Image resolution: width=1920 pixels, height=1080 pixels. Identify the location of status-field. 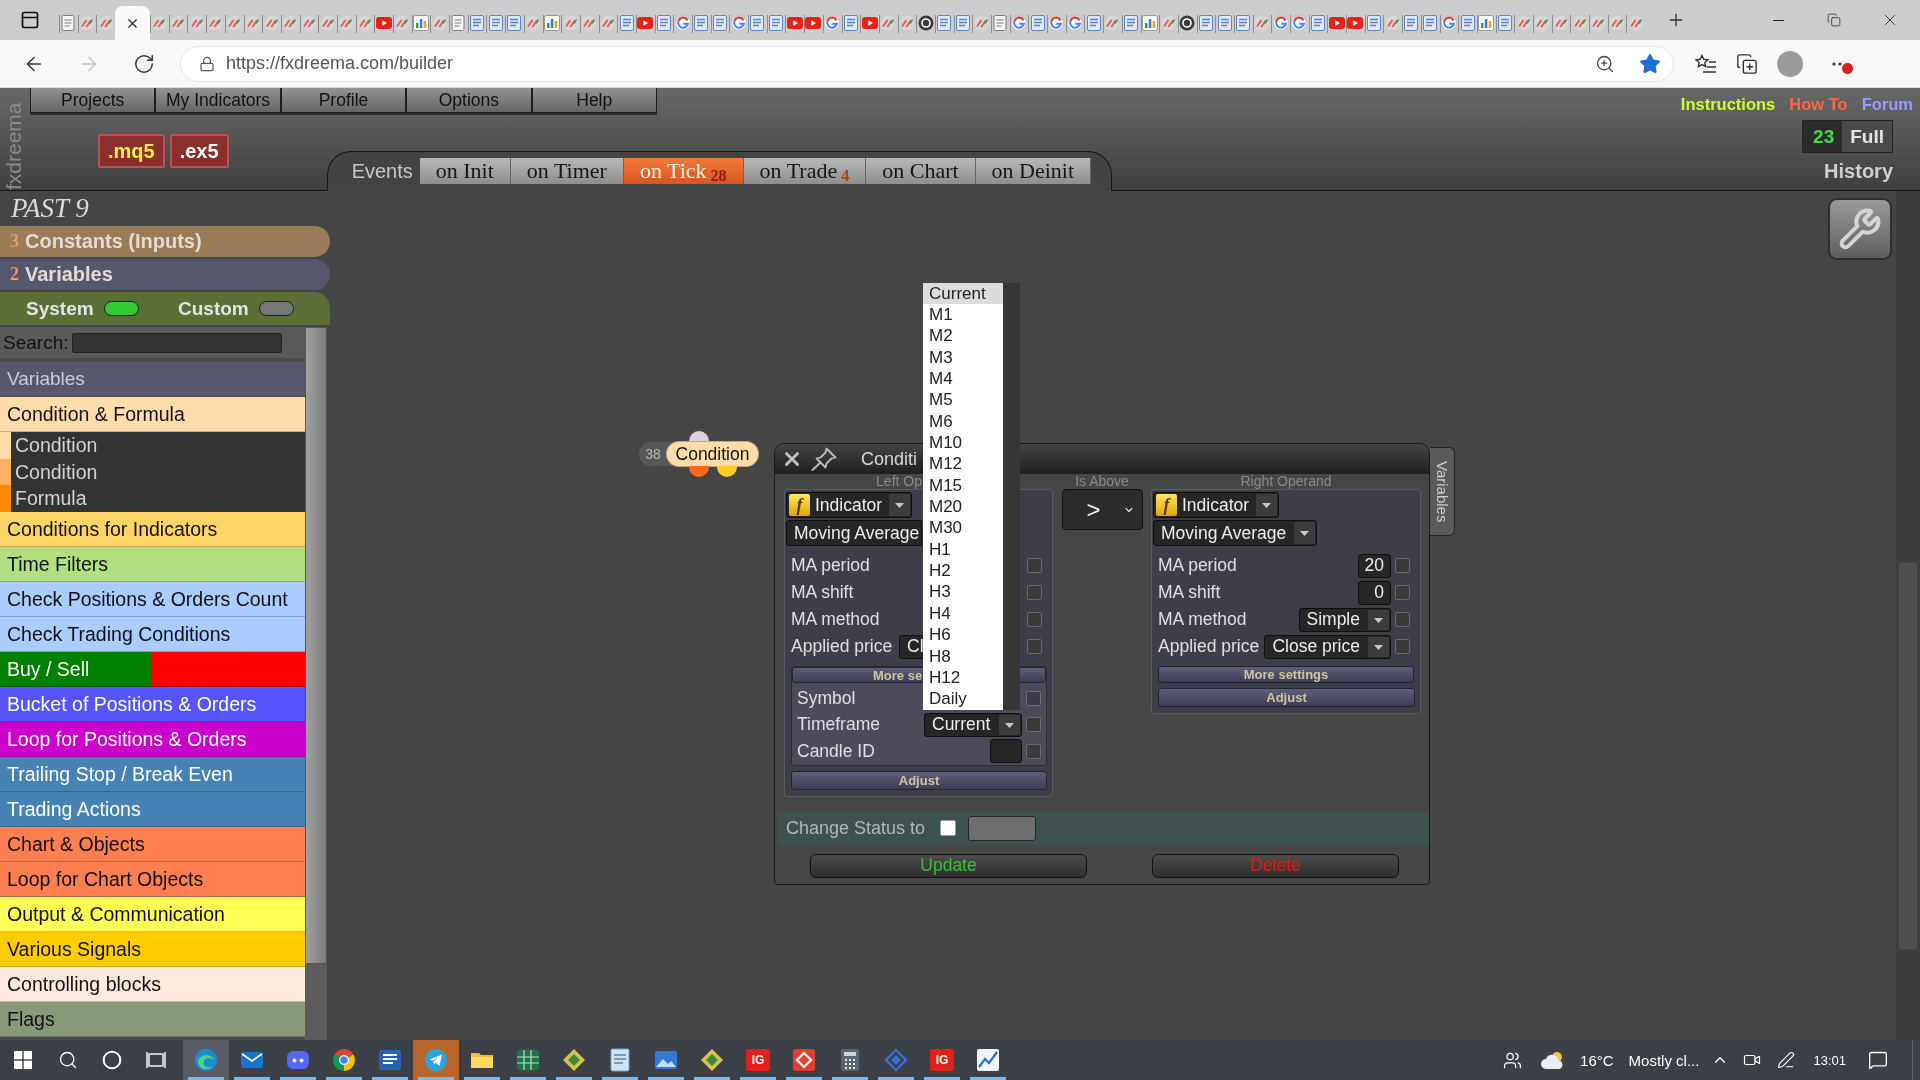
(1002, 828).